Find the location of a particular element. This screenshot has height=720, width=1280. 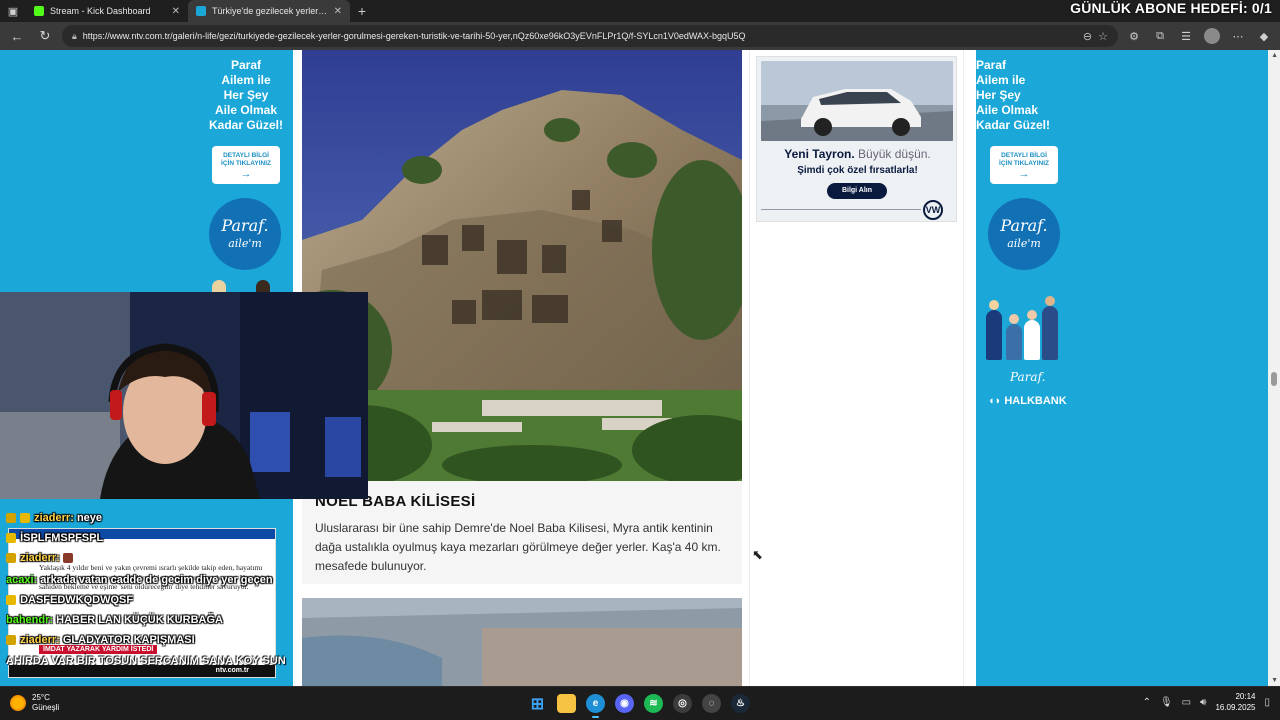

clock: 20:14 16.09.2025 is located at coordinates (1235, 702).